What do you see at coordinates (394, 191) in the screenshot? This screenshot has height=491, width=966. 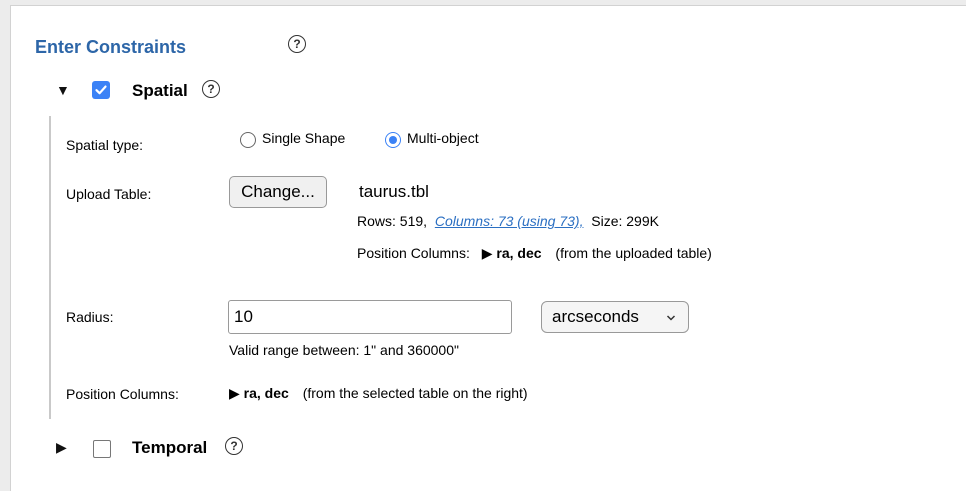 I see `file-name: taurus.tbl` at bounding box center [394, 191].